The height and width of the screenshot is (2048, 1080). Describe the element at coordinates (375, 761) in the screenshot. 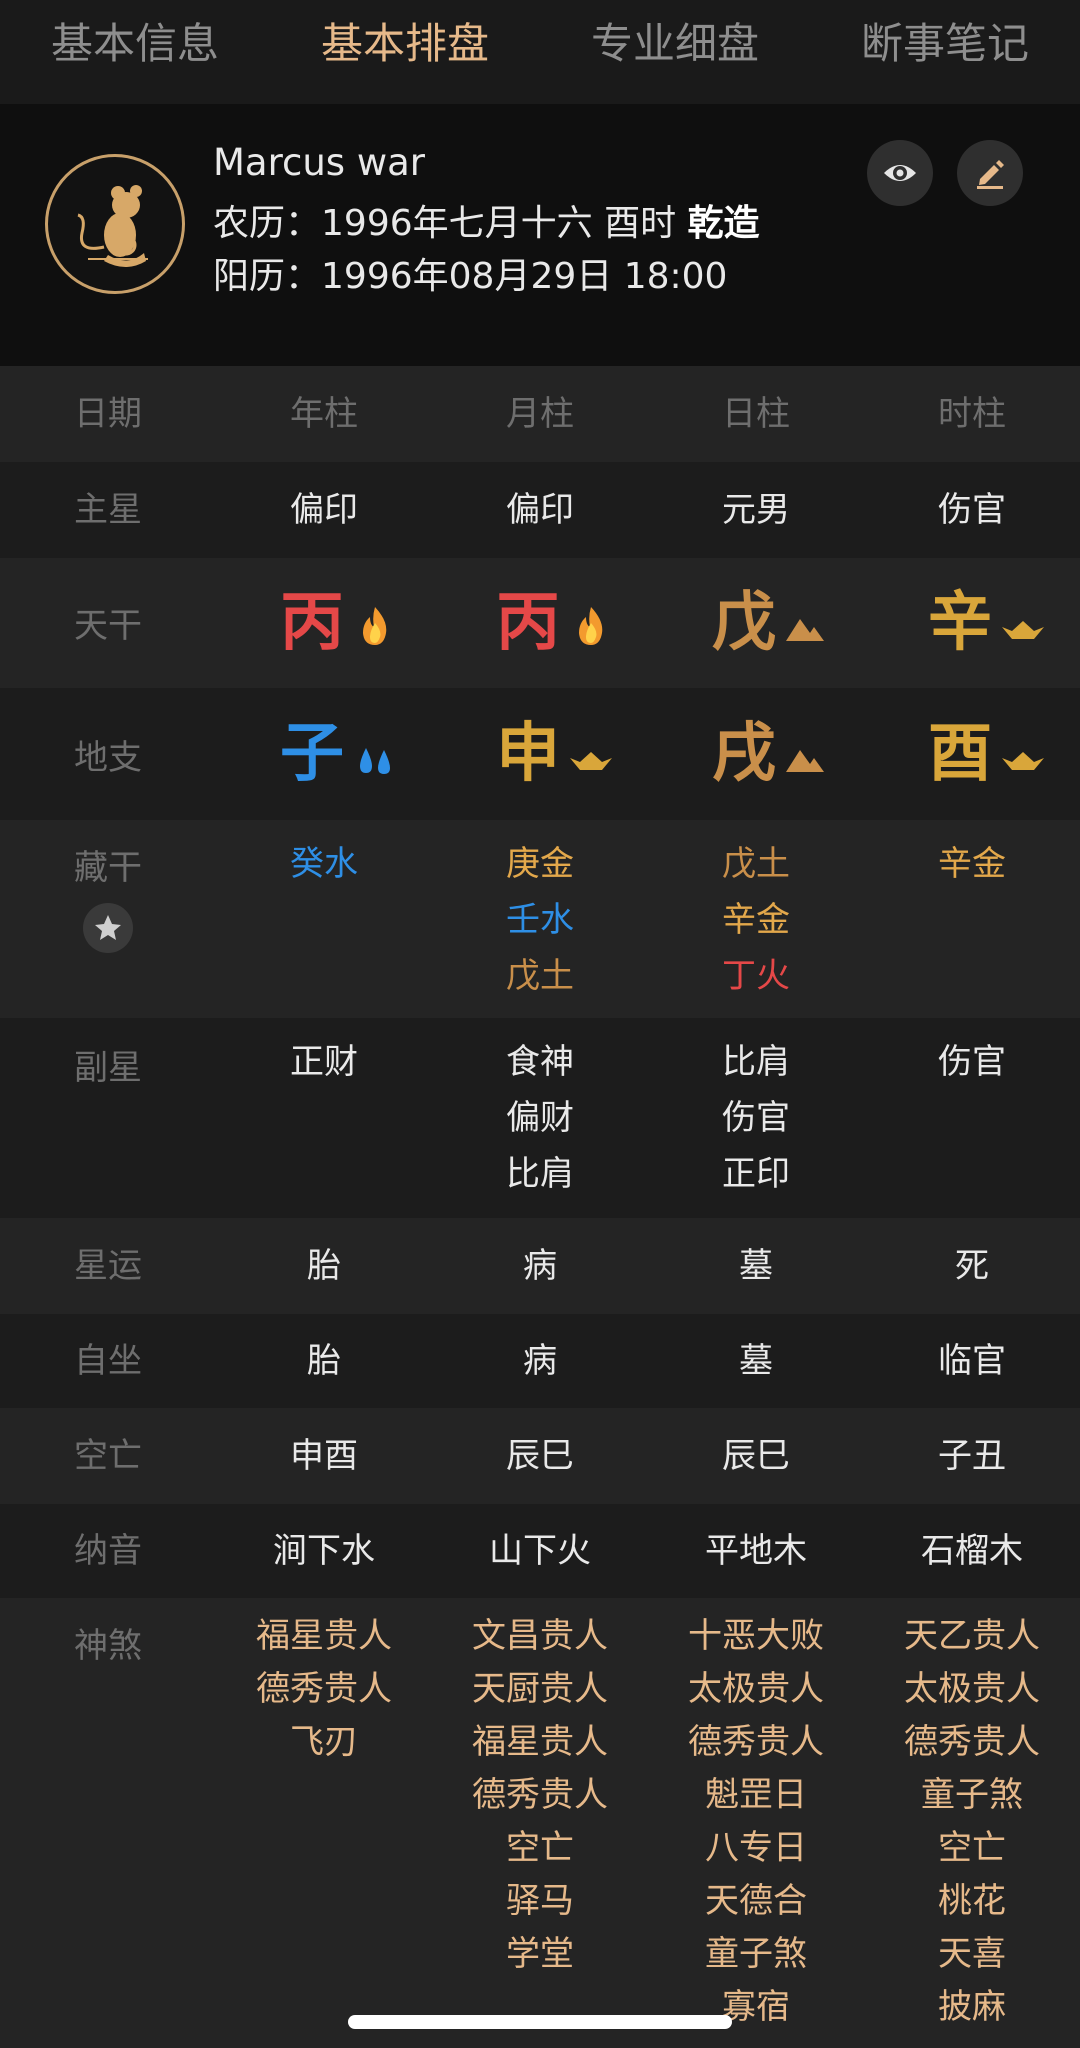

I see `water-drops-icon` at that location.